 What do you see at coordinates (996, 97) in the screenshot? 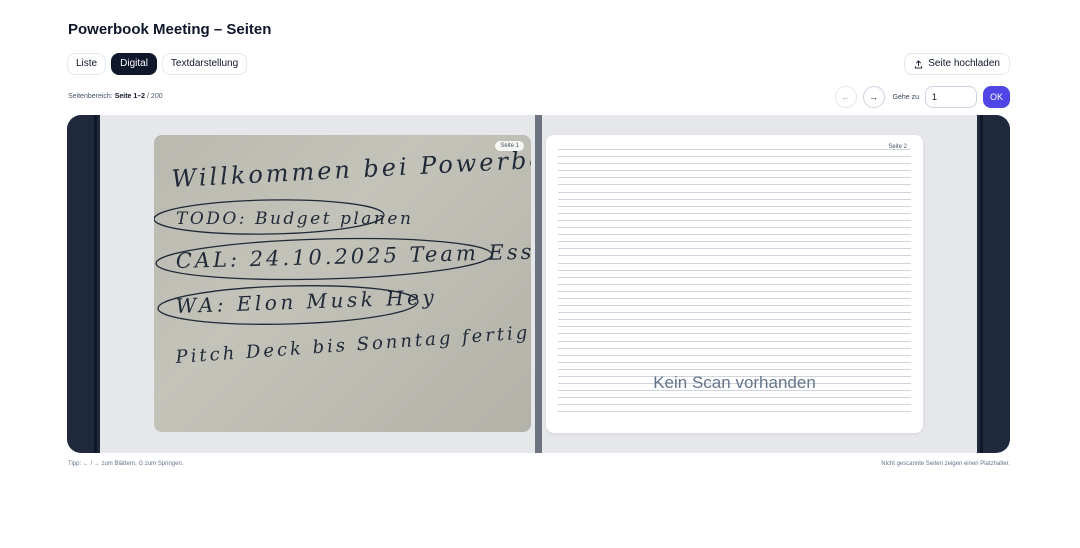
I see `goto-ok-button: OK` at bounding box center [996, 97].